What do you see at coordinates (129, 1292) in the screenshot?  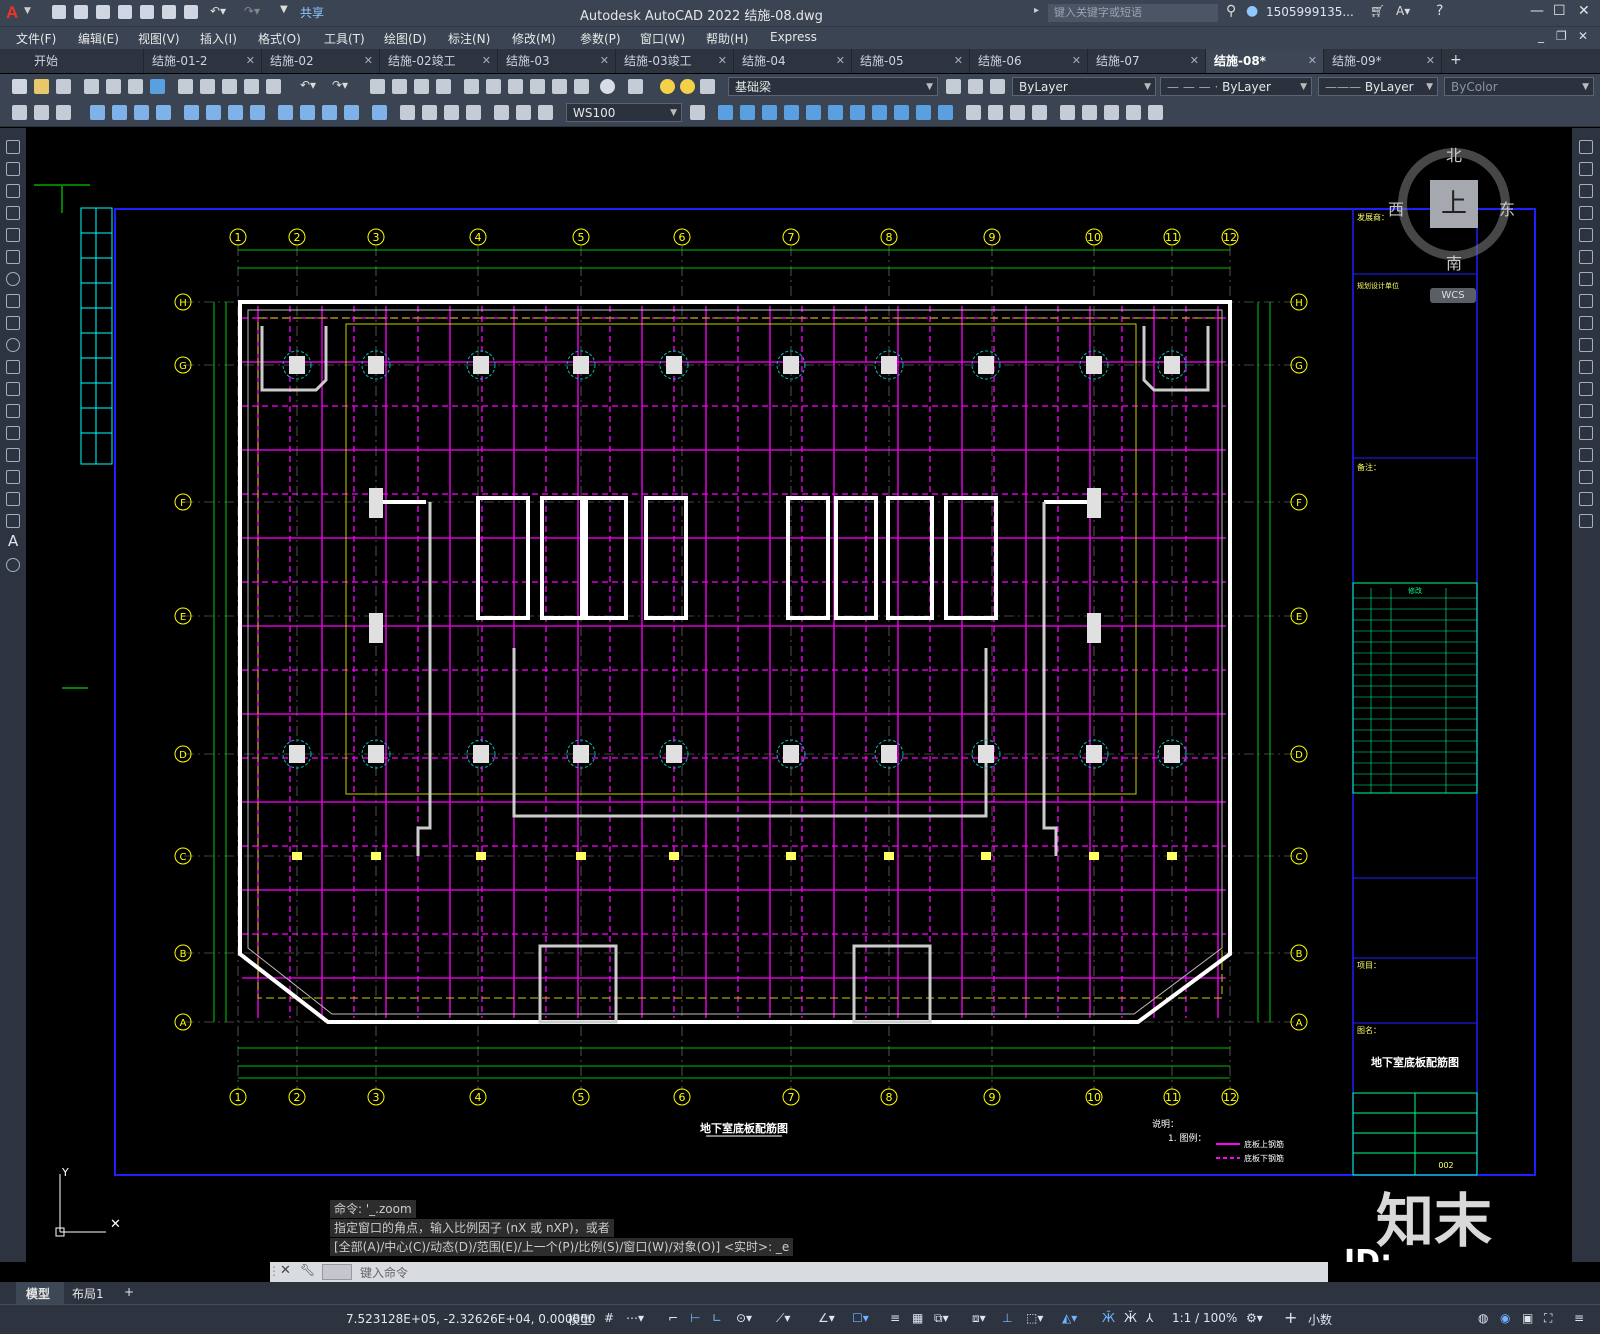 I see `new-layout-icon: +` at bounding box center [129, 1292].